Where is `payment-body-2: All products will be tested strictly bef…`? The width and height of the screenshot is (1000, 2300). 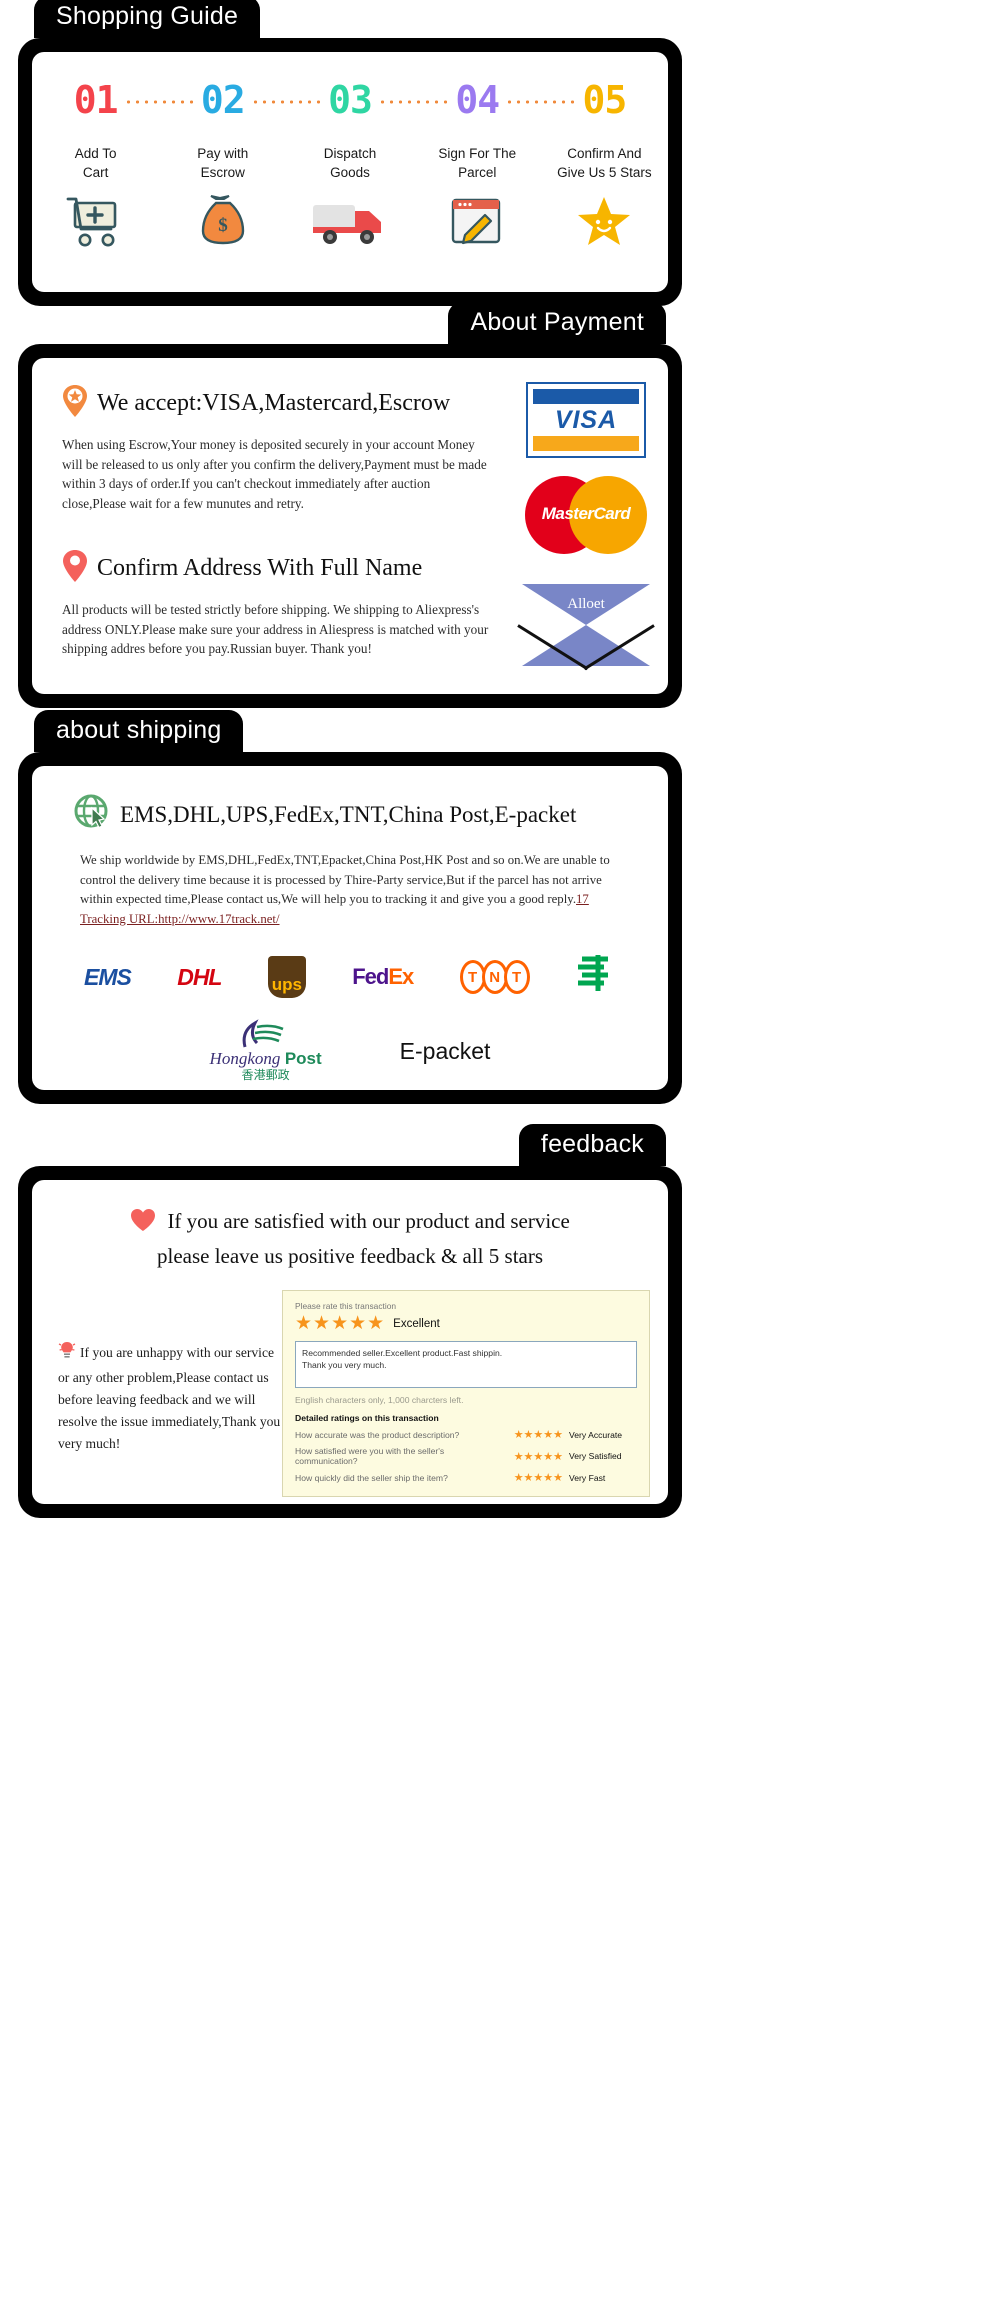 payment-body-2: All products will be tested strictly bef… is located at coordinates (275, 629).